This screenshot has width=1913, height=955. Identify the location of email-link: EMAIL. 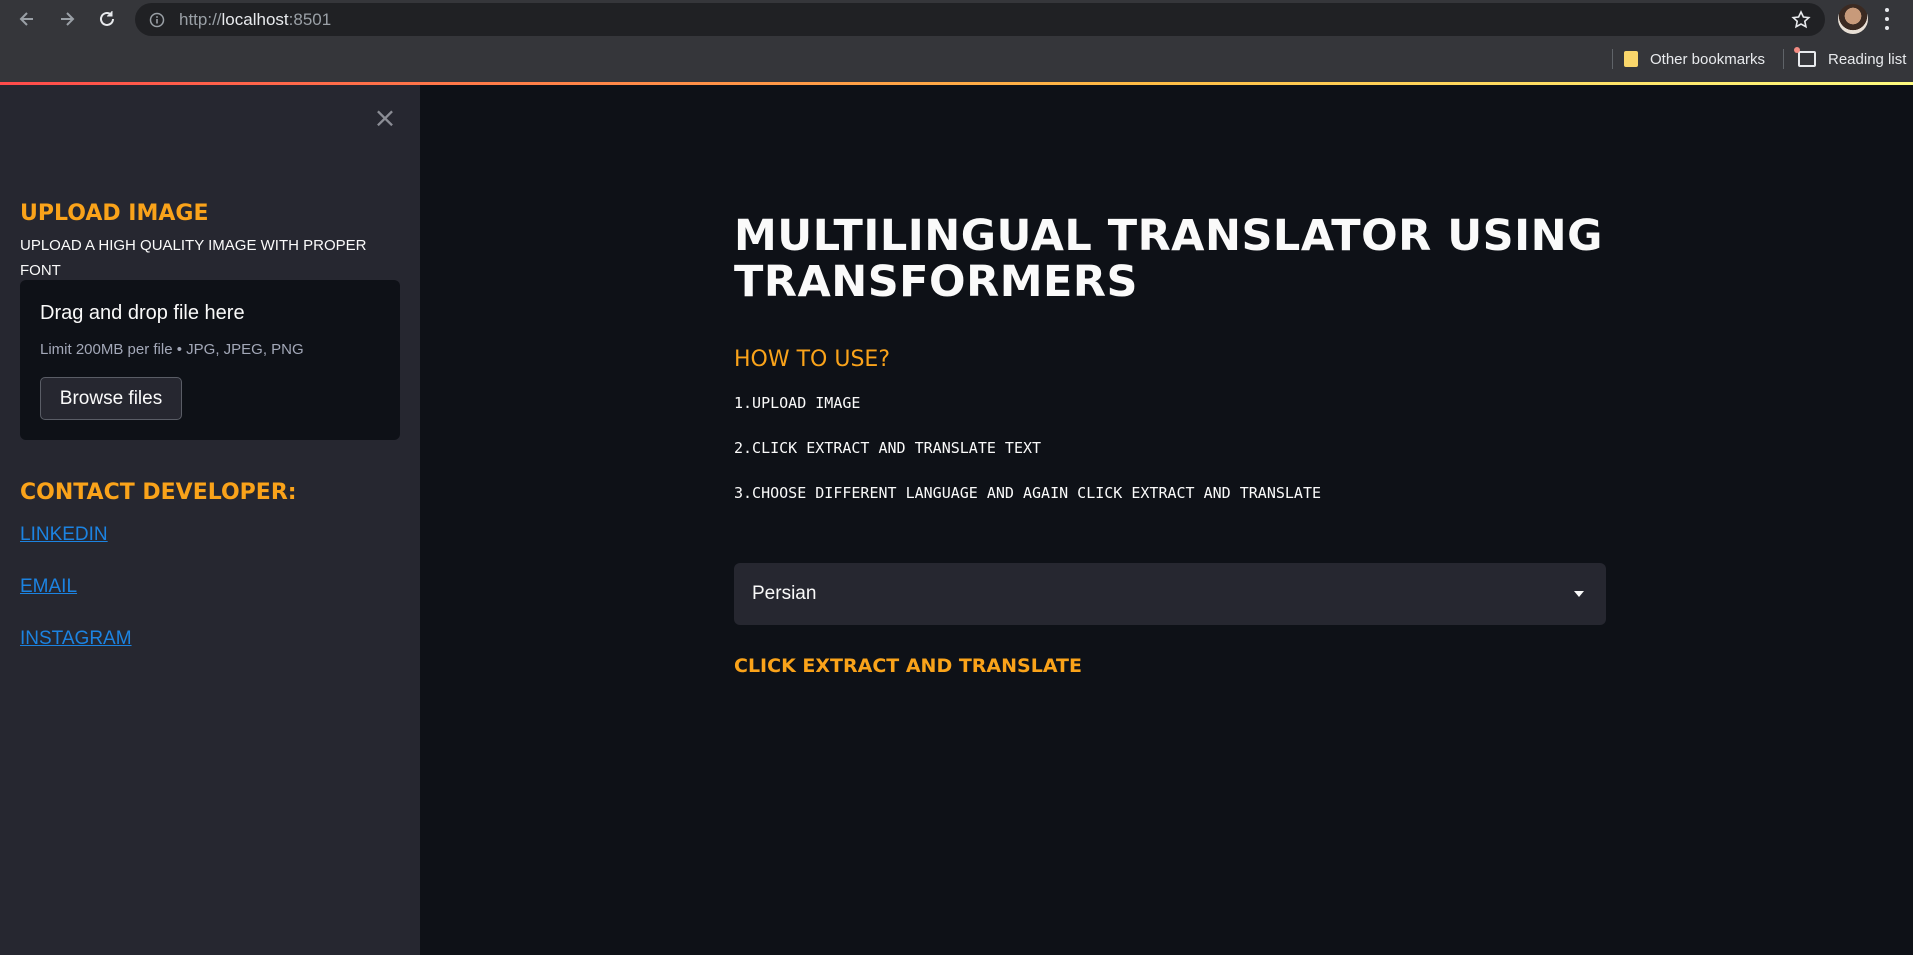
(48, 587).